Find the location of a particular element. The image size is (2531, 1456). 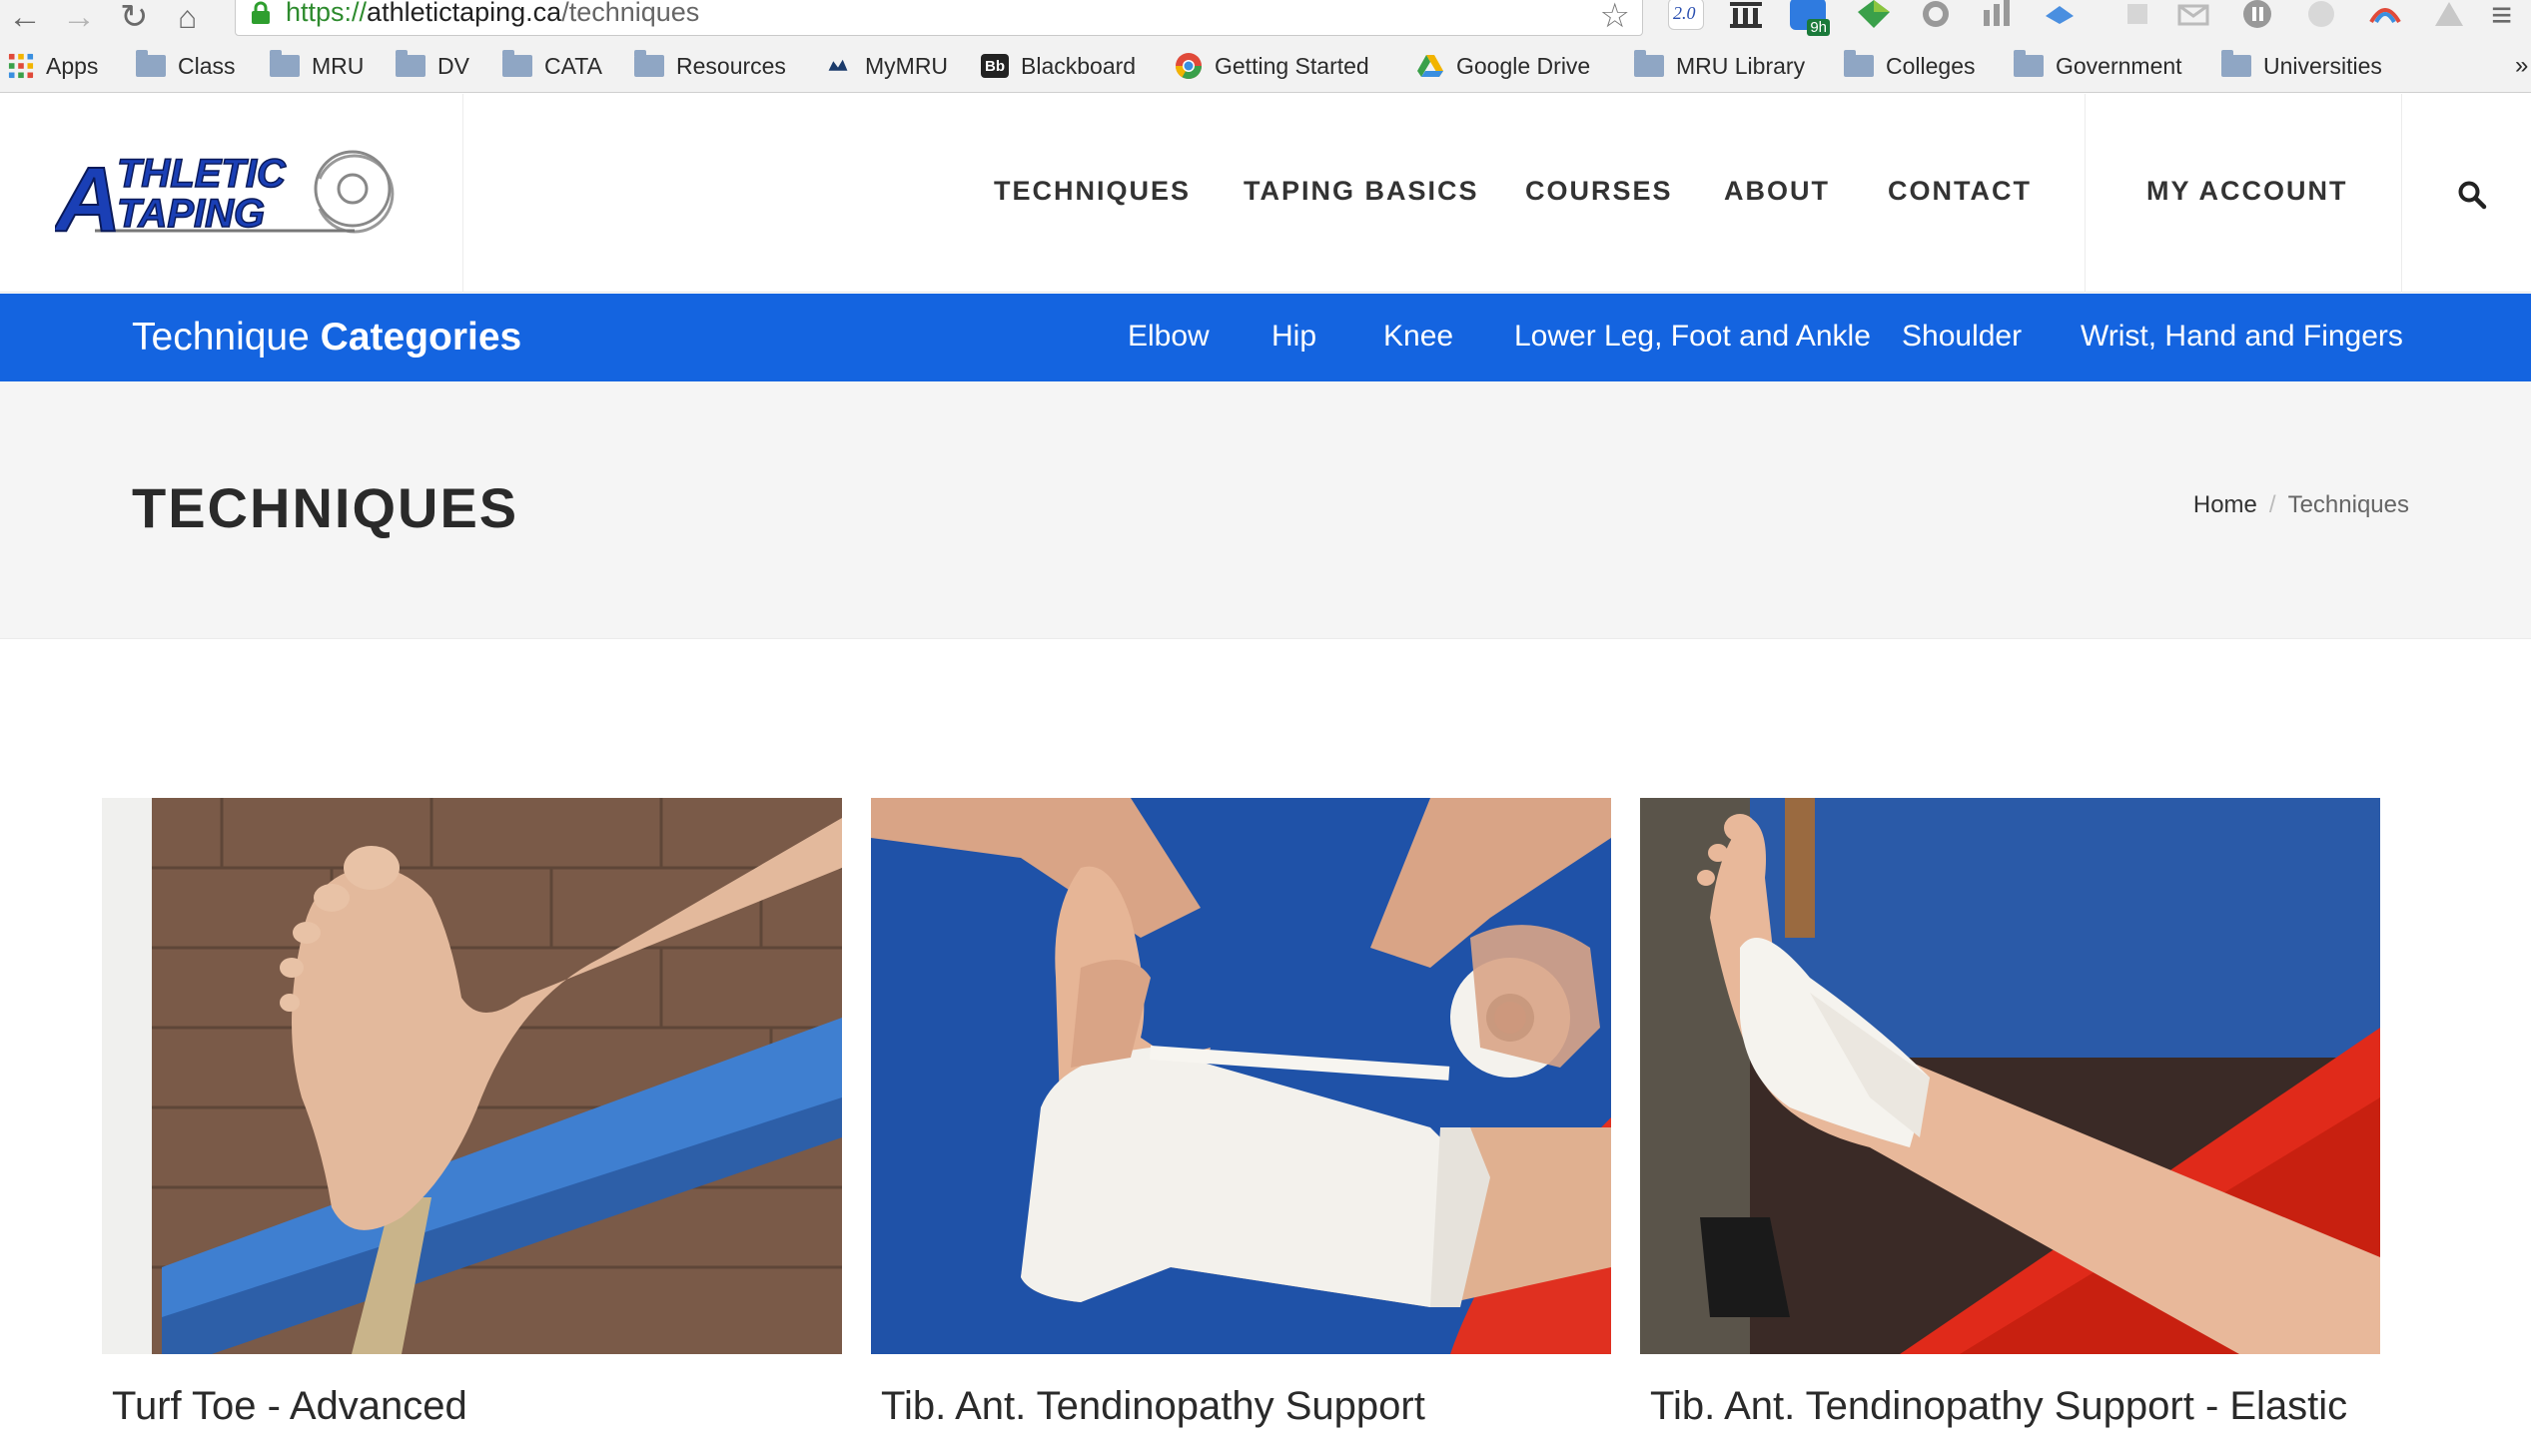

technique-card-tib-ant-support: Tib. Ant. Tendinopathy Support is located at coordinates (1241, 1113).